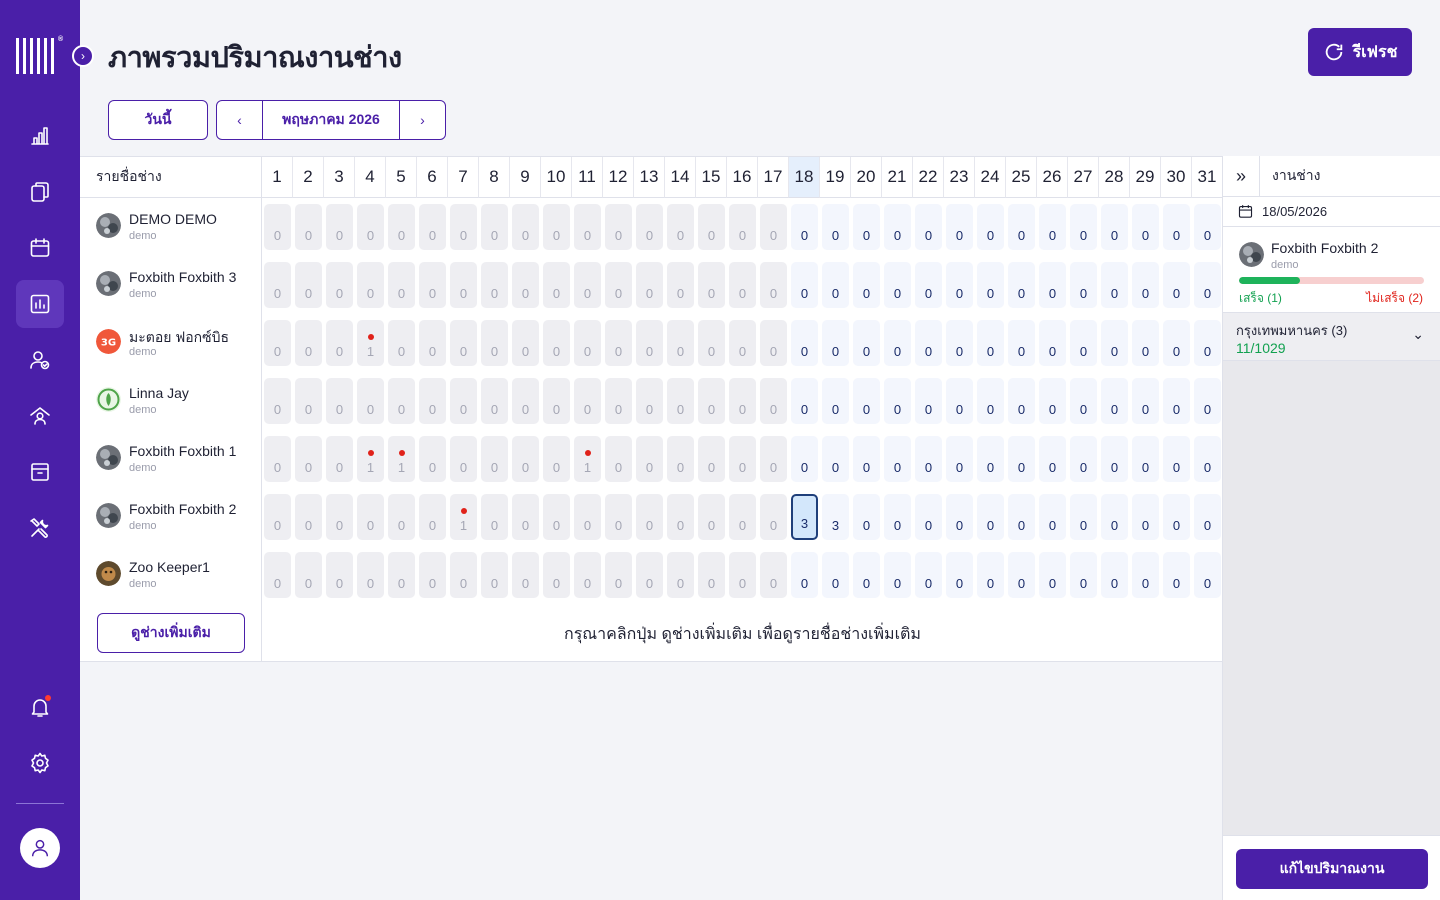 The width and height of the screenshot is (1440, 900). What do you see at coordinates (40, 192) in the screenshot?
I see `nav-documents` at bounding box center [40, 192].